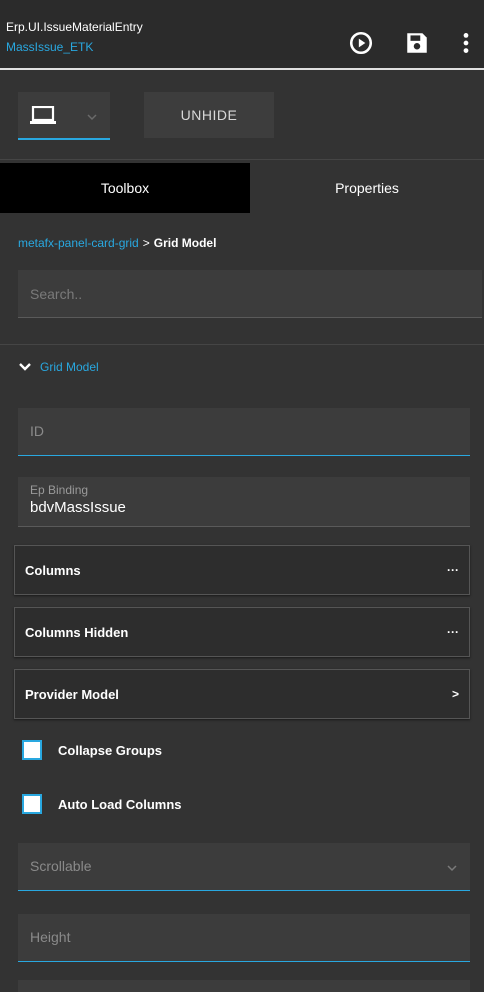 This screenshot has width=484, height=992. Describe the element at coordinates (77, 632) in the screenshot. I see `columns-hidden-label: Columns Hidden` at that location.